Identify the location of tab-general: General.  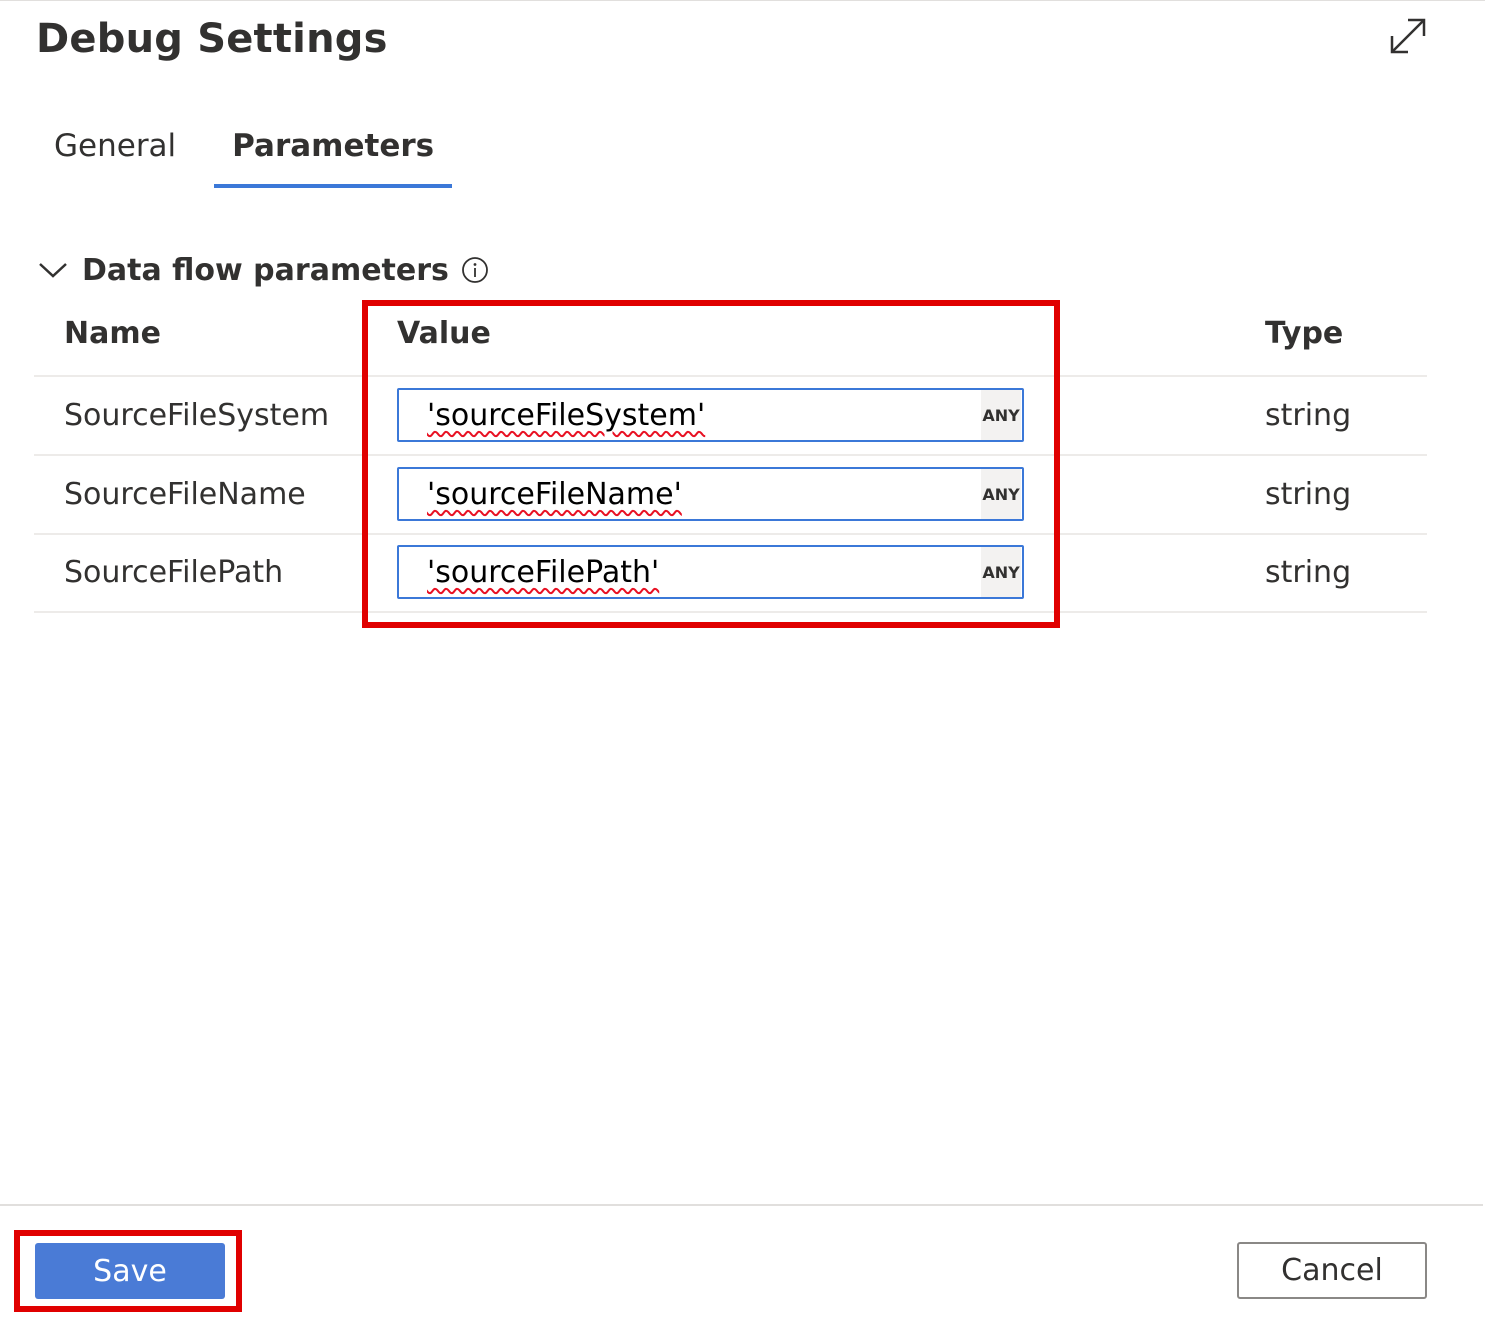
(115, 153).